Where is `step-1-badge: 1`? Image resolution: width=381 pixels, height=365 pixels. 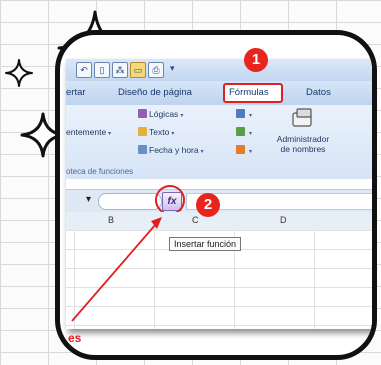
step-1-badge: 1 is located at coordinates (256, 60).